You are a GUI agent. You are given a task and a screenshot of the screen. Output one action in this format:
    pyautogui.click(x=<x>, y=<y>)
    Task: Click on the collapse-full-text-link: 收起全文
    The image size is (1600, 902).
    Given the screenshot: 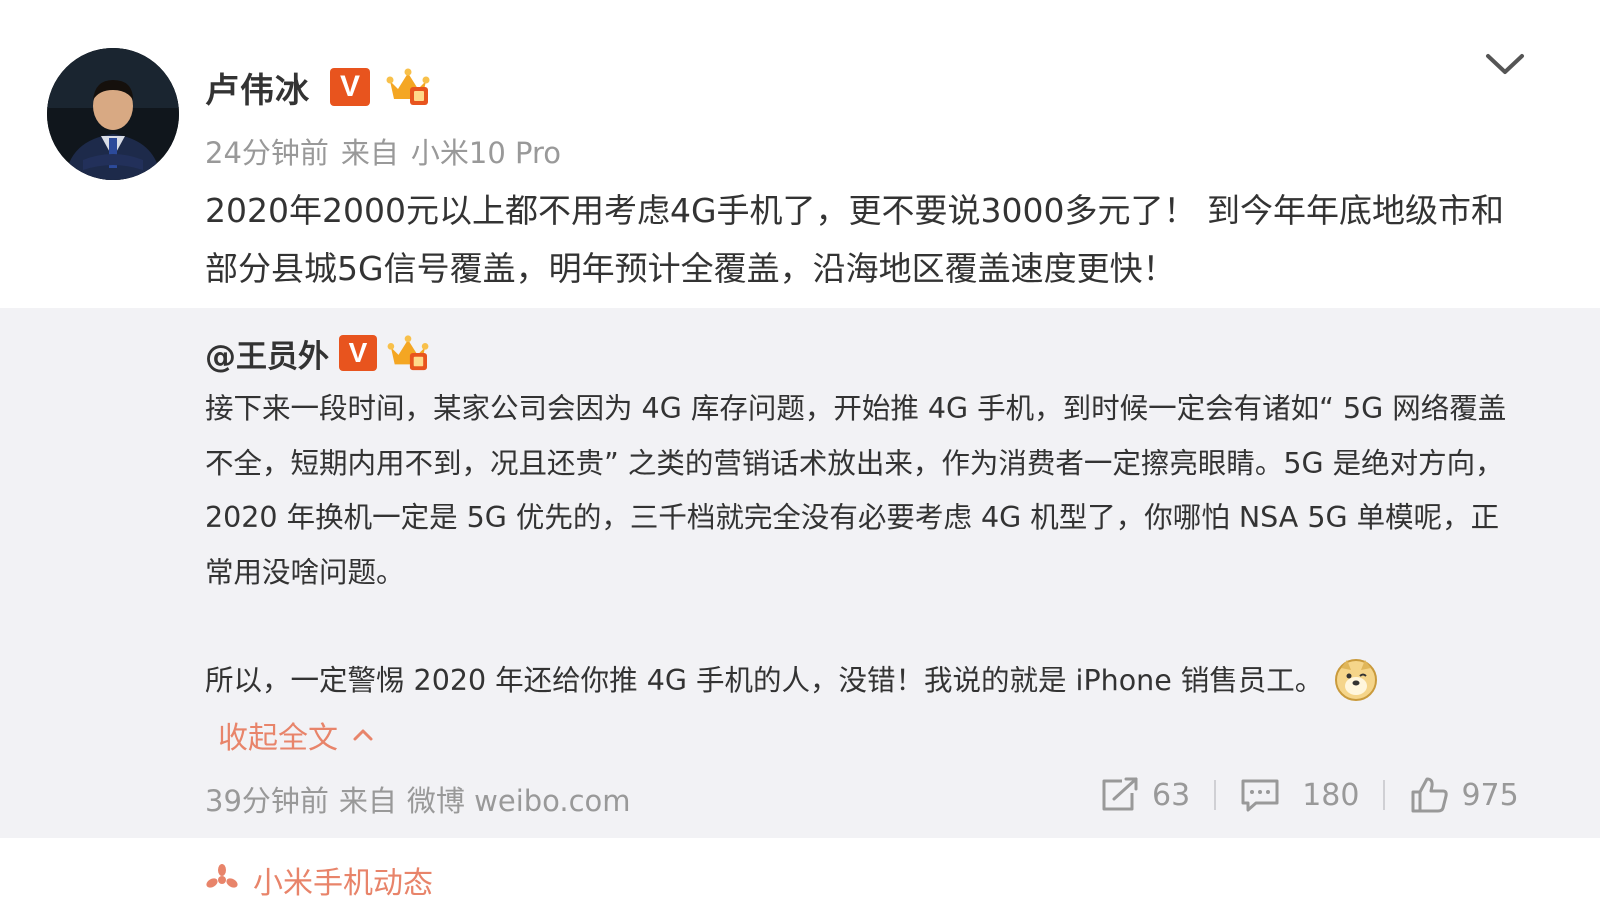 What is the action you would take?
    pyautogui.click(x=296, y=735)
    